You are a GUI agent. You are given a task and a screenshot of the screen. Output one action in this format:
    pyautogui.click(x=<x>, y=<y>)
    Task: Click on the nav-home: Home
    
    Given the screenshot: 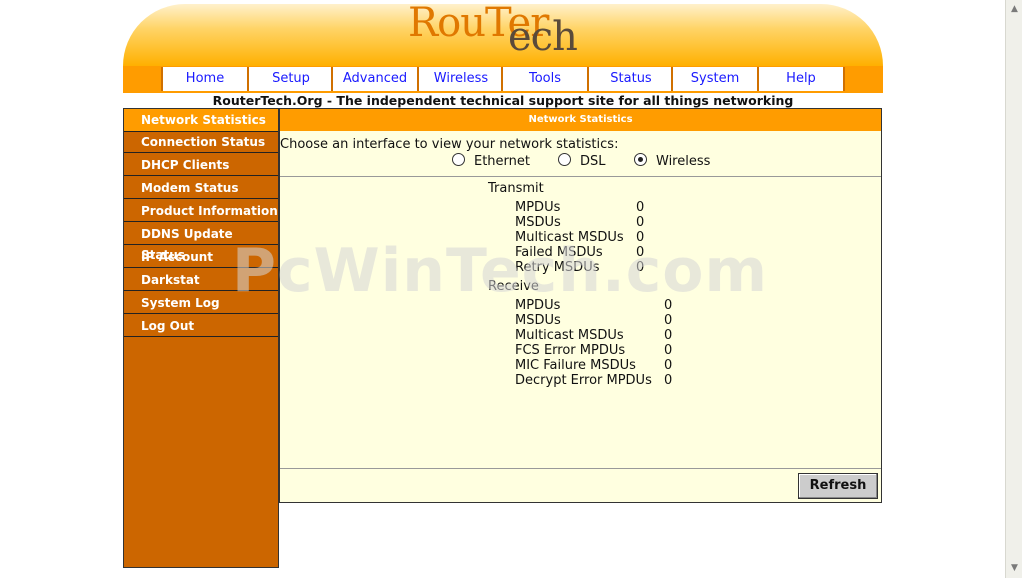 What is the action you would take?
    pyautogui.click(x=204, y=79)
    